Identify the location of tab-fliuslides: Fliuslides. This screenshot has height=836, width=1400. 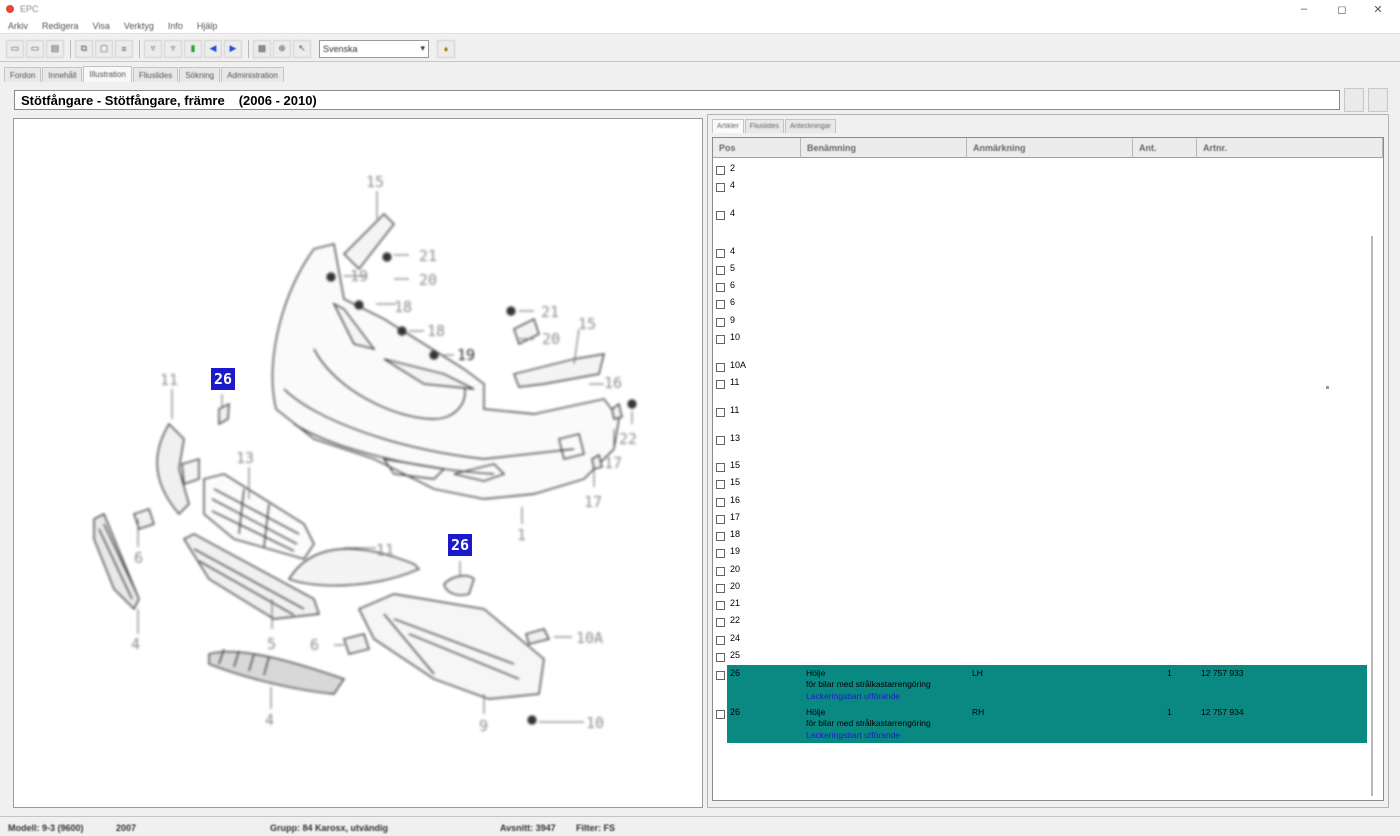
(155, 74).